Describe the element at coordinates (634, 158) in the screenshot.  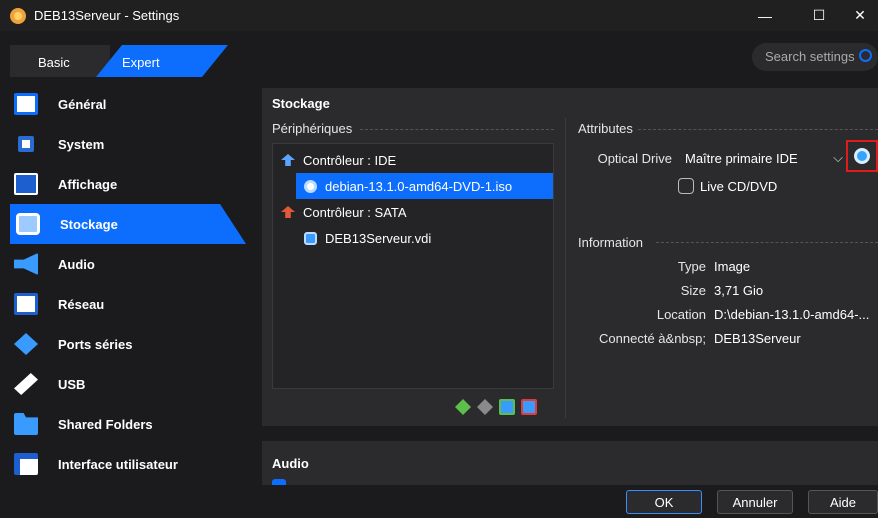
I see `optical-drive-label: Optical Drive` at that location.